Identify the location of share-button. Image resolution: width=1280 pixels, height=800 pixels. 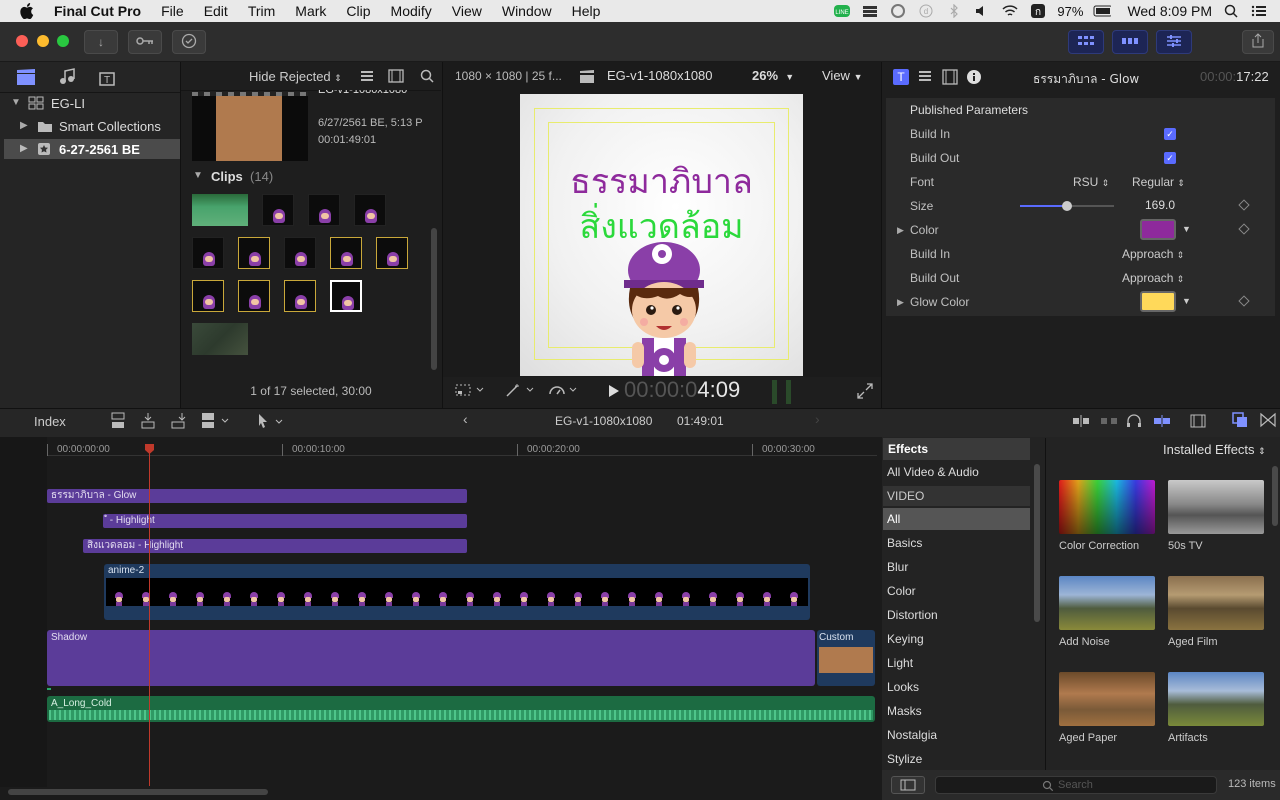
(1258, 42).